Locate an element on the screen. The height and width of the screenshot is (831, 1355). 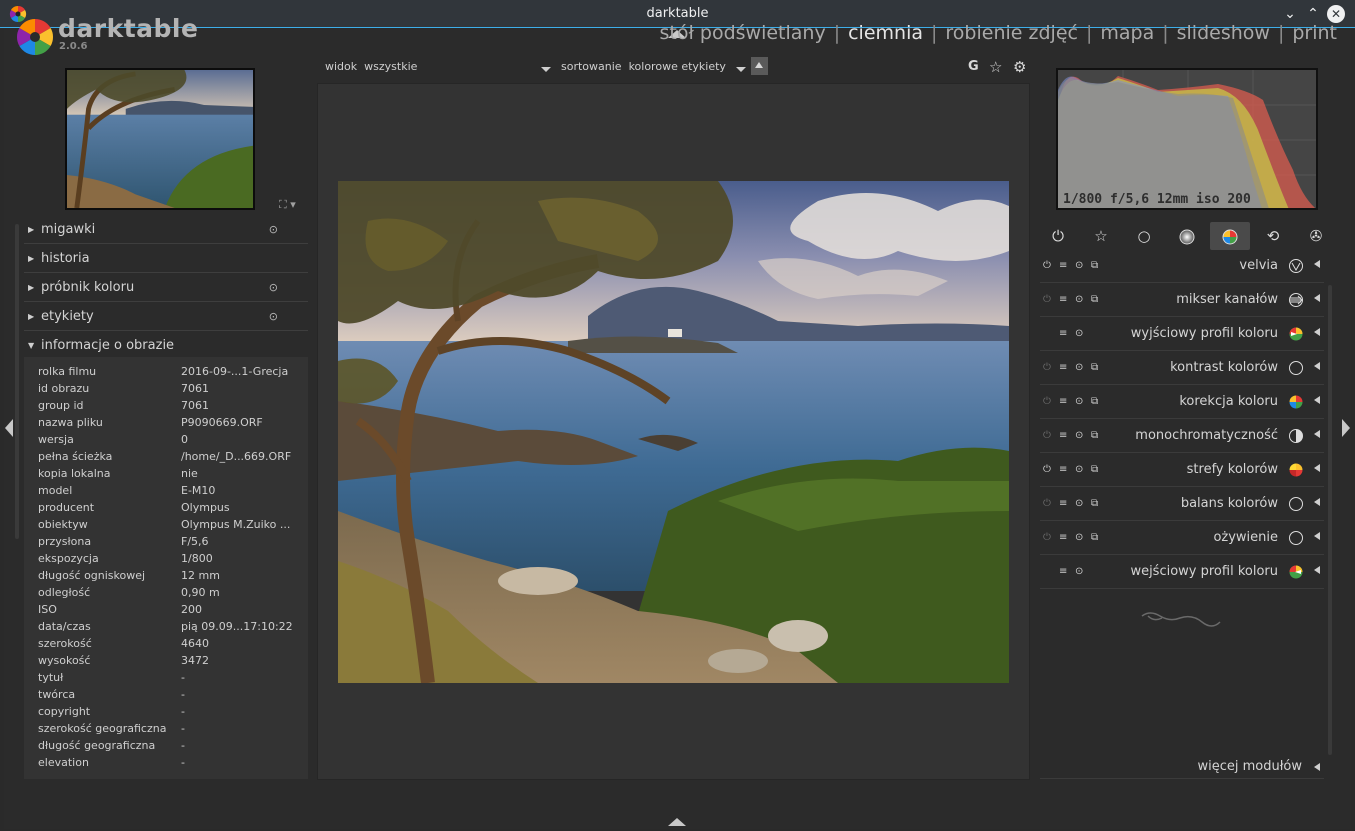
module-color-zones: ⏻ ≡ ⊙ ⧉ strefy kolorów is located at coordinates (1182, 470).